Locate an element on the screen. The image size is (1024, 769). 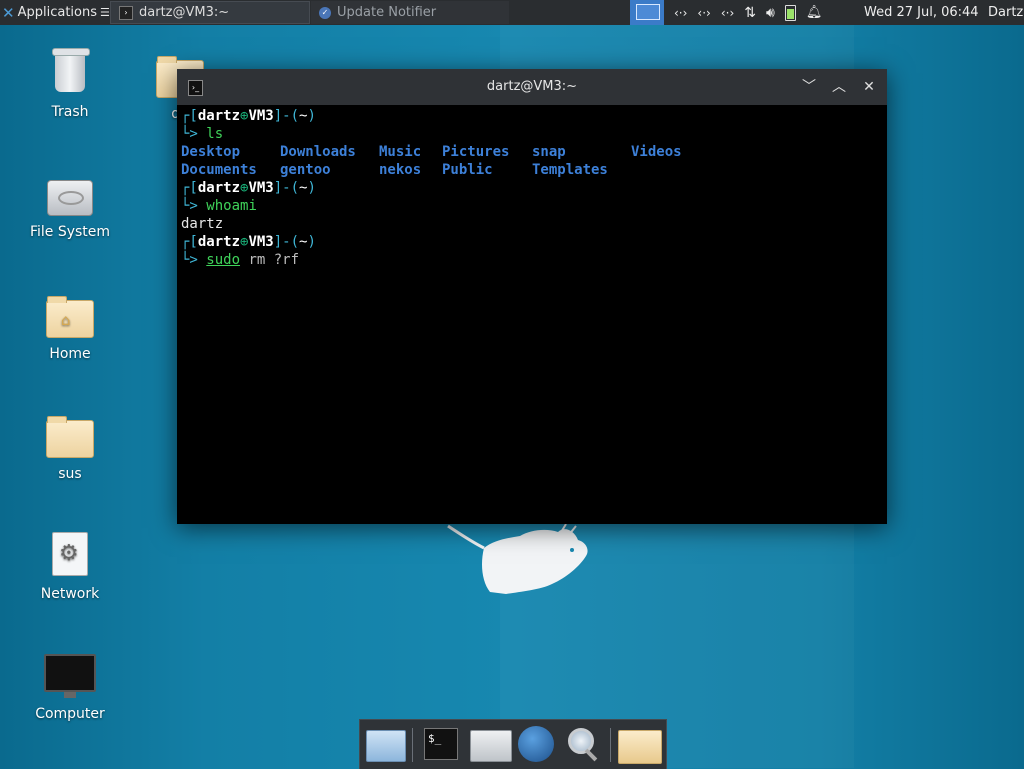
ls-output-row: Documents gentoo nekos Public Templates is located at coordinates (532, 170).